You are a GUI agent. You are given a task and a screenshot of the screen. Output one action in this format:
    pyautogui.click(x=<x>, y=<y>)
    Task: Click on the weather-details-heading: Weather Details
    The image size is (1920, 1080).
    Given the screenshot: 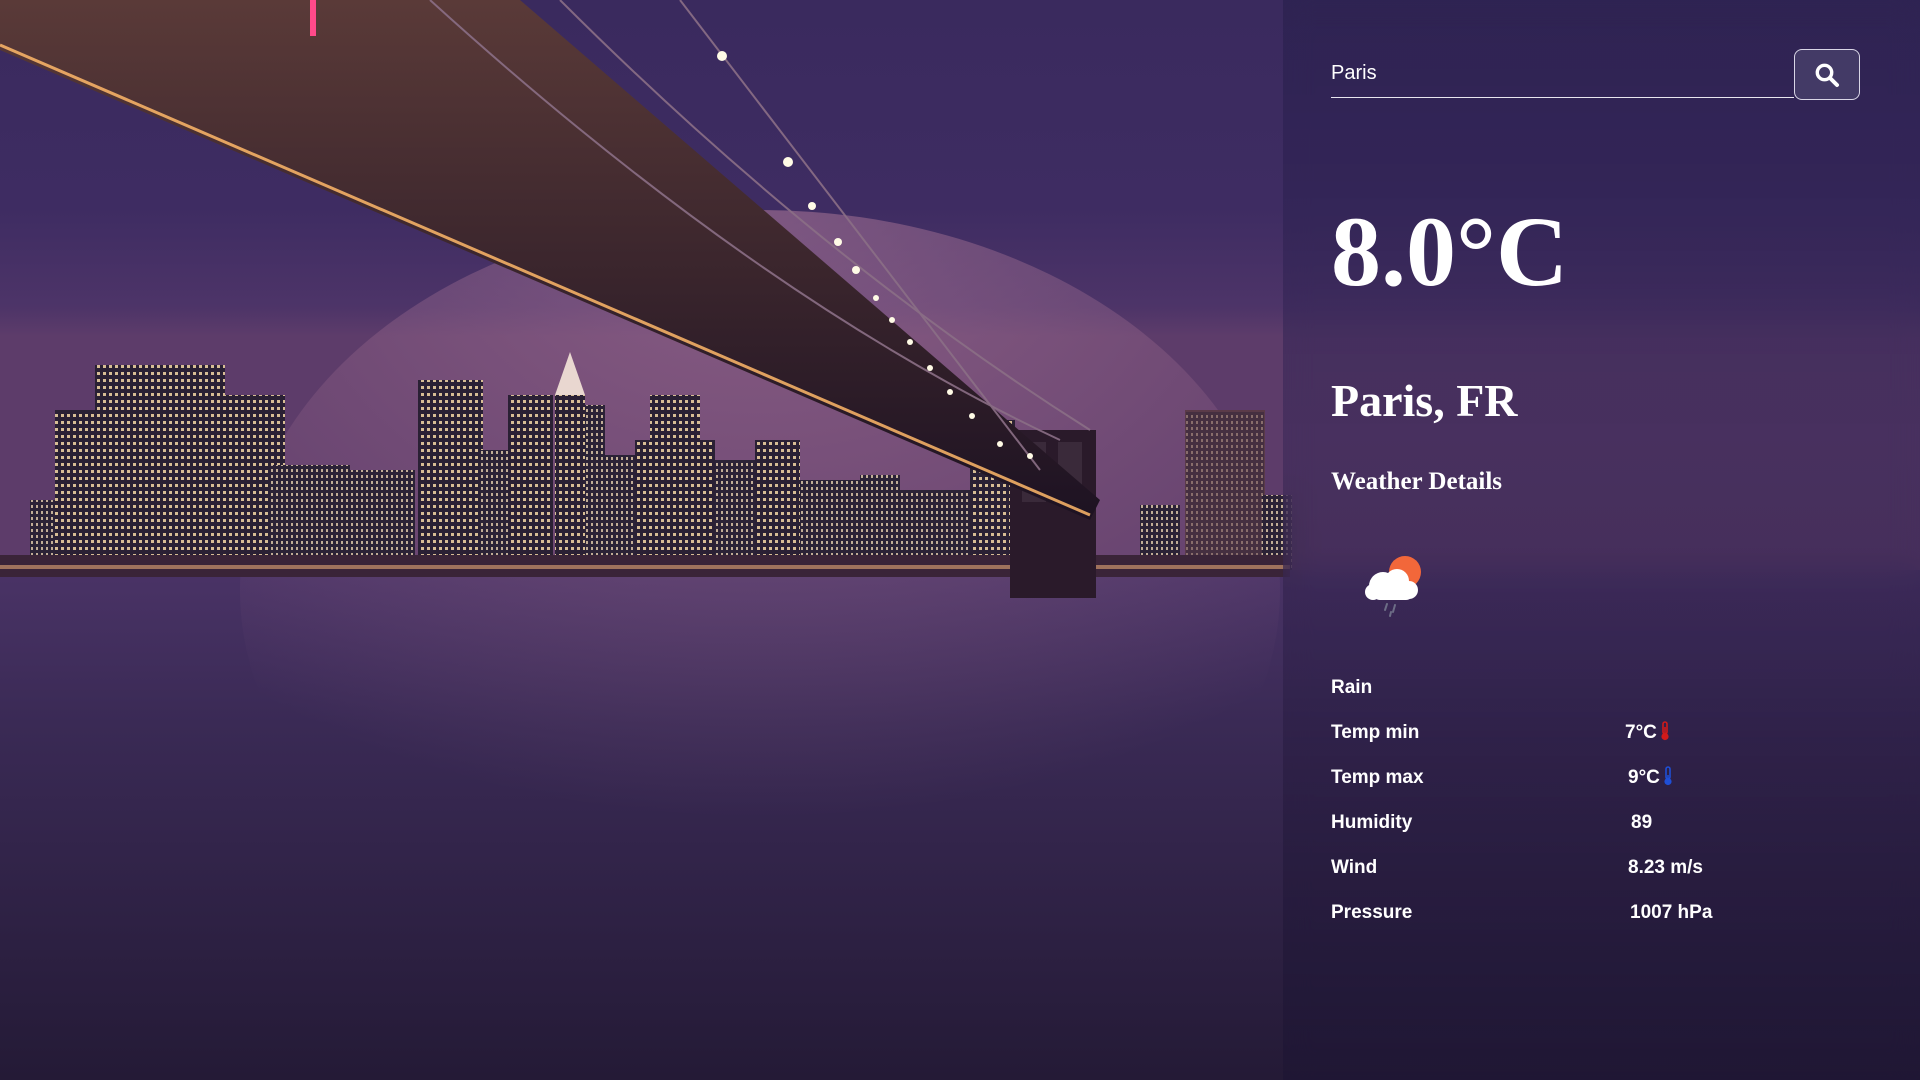 What is the action you would take?
    pyautogui.click(x=1417, y=481)
    